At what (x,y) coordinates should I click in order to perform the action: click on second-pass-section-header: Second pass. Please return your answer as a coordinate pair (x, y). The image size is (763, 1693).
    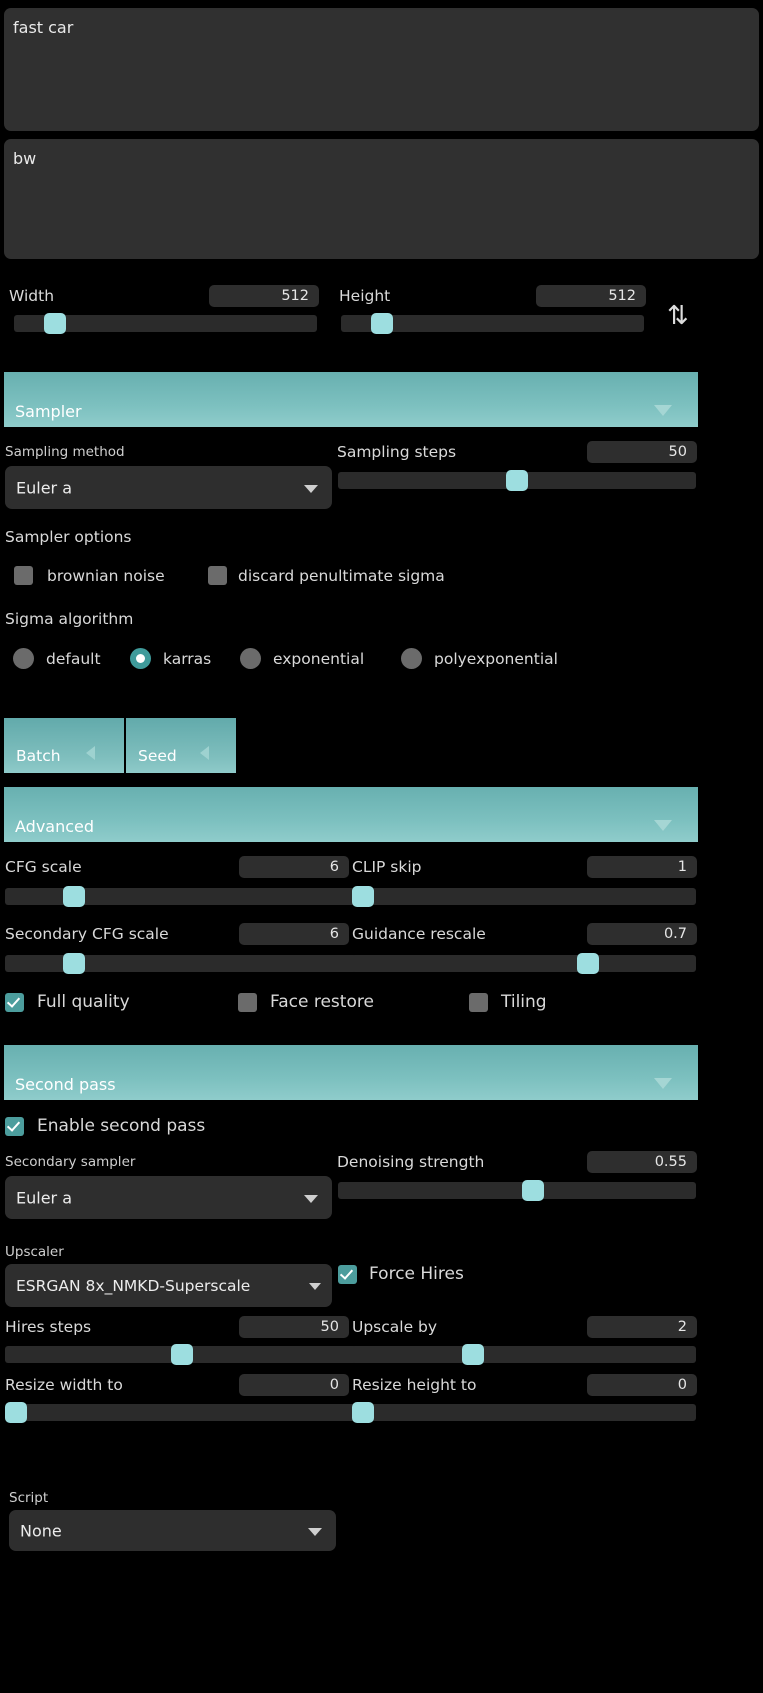
    Looking at the image, I should click on (351, 1072).